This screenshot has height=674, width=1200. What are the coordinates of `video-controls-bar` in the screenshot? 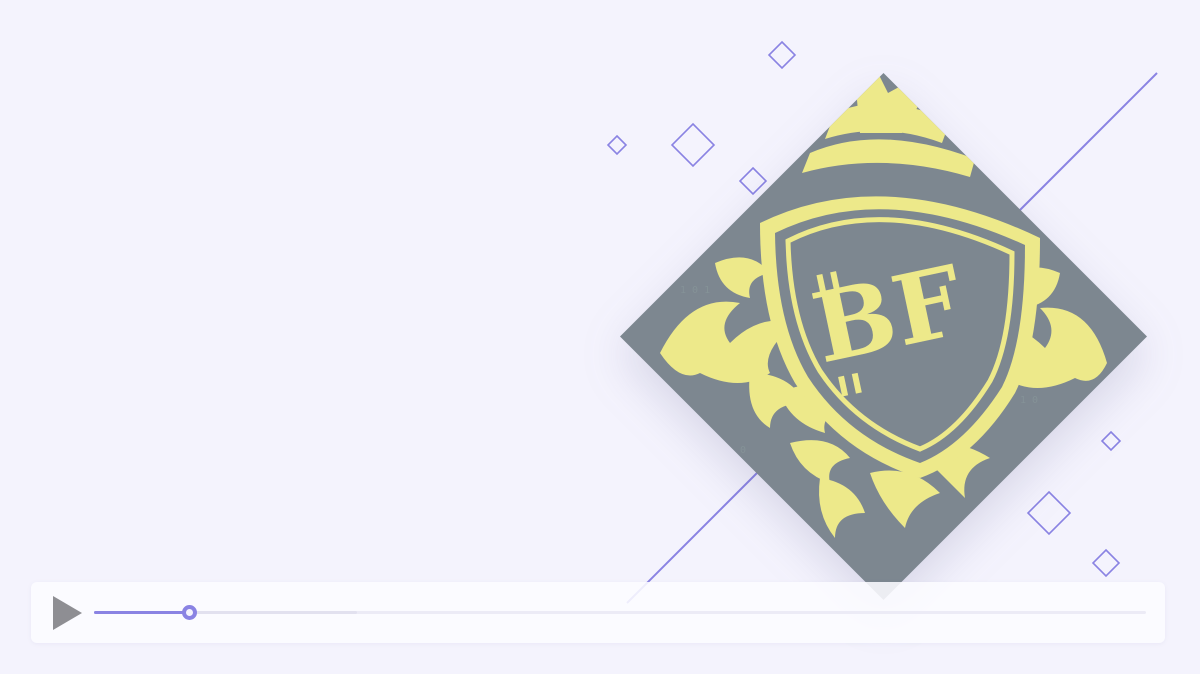 It's located at (598, 612).